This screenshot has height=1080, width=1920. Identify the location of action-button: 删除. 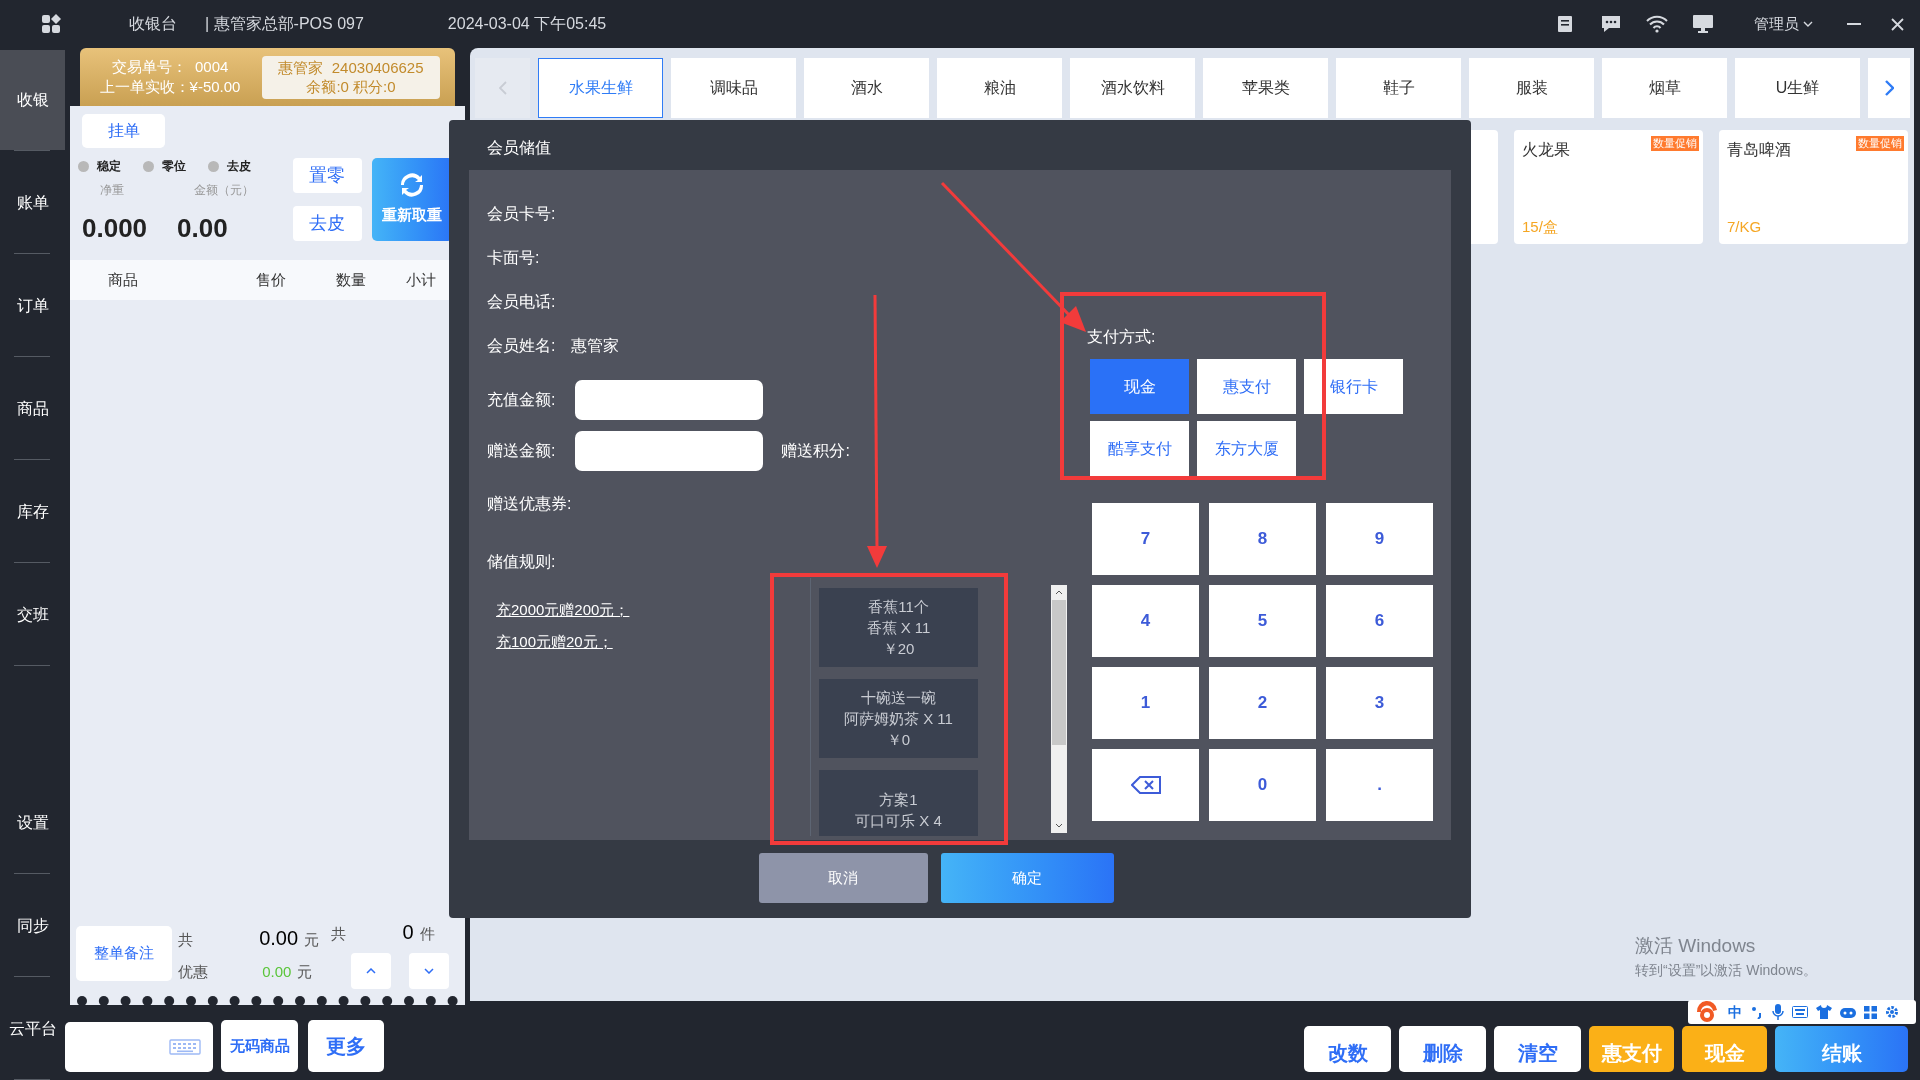
(1442, 1049).